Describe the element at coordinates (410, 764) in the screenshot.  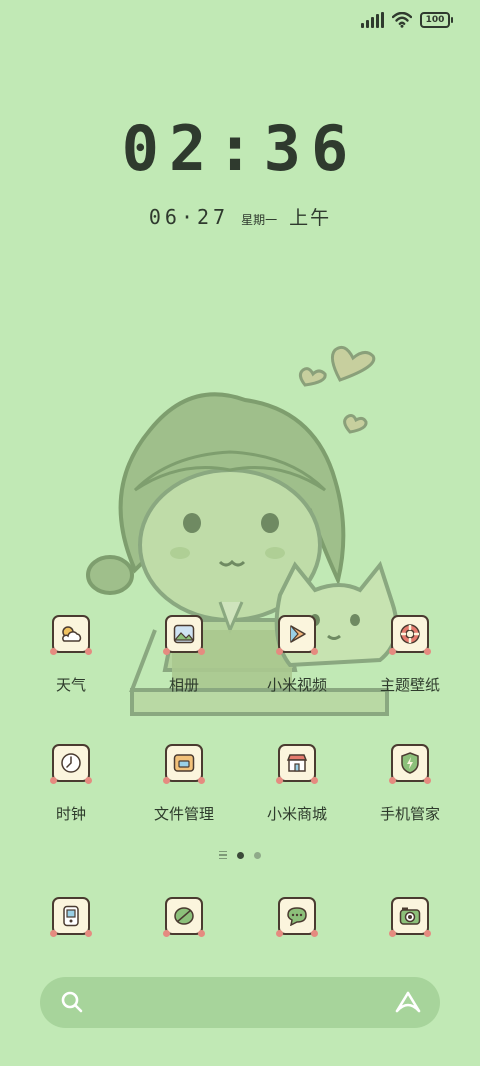
I see `security-icon` at that location.